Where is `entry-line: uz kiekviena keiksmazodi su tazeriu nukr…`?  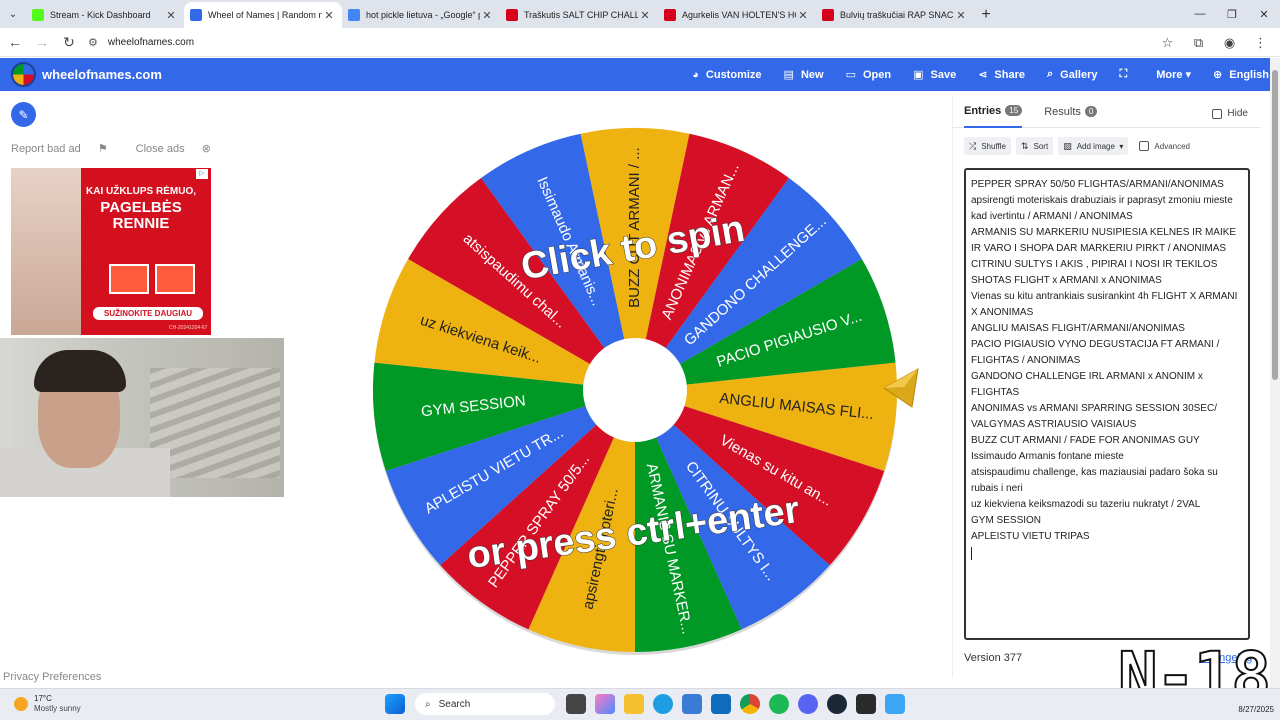 entry-line: uz kiekviena keiksmazodi su tazeriu nukr… is located at coordinates (1107, 505).